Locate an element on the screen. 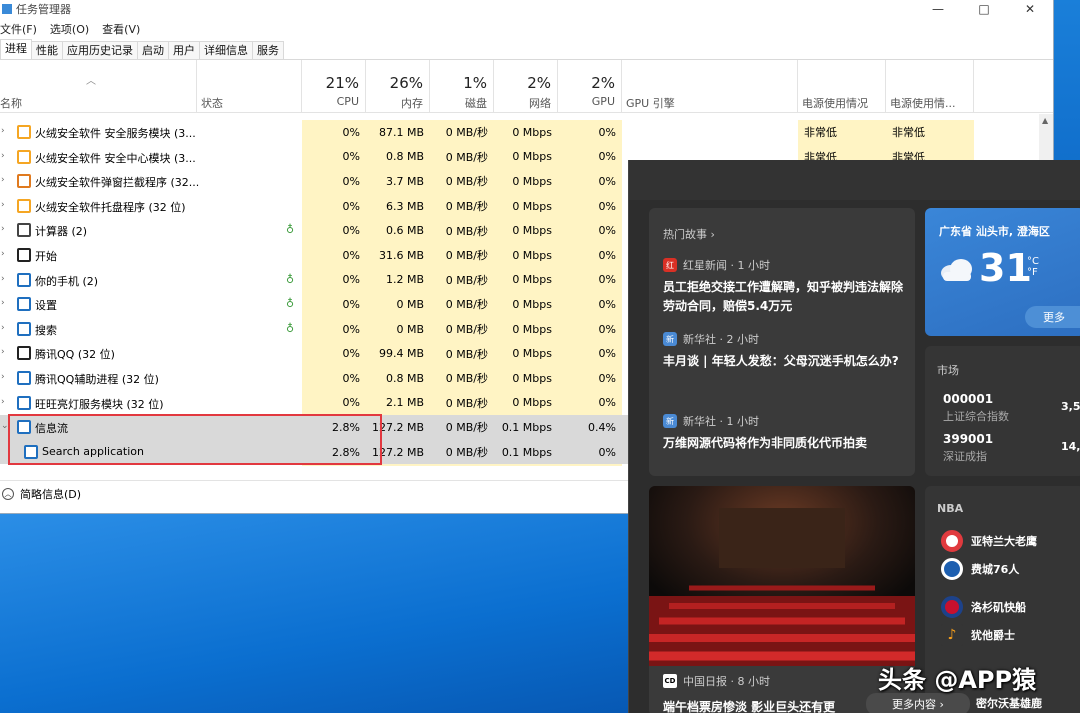  tab-performance: 性能 is located at coordinates (47, 50).